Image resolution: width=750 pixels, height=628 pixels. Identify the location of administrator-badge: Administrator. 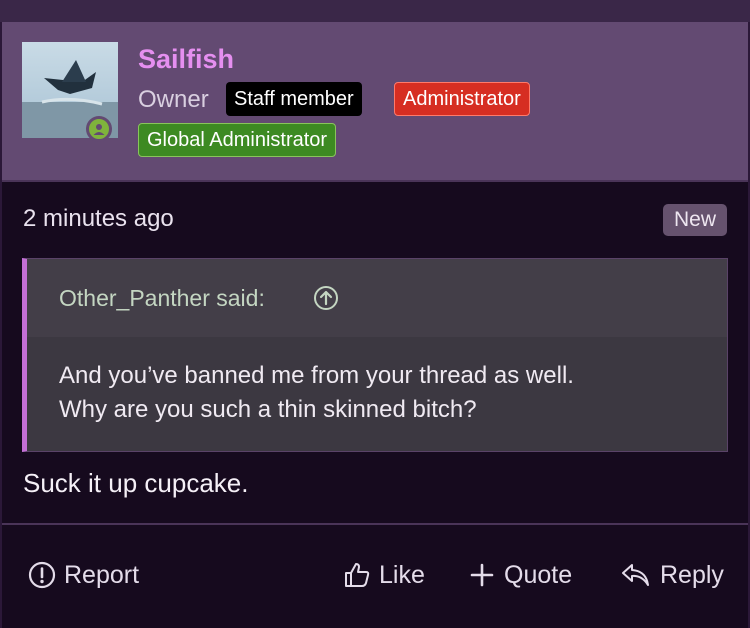
(462, 99).